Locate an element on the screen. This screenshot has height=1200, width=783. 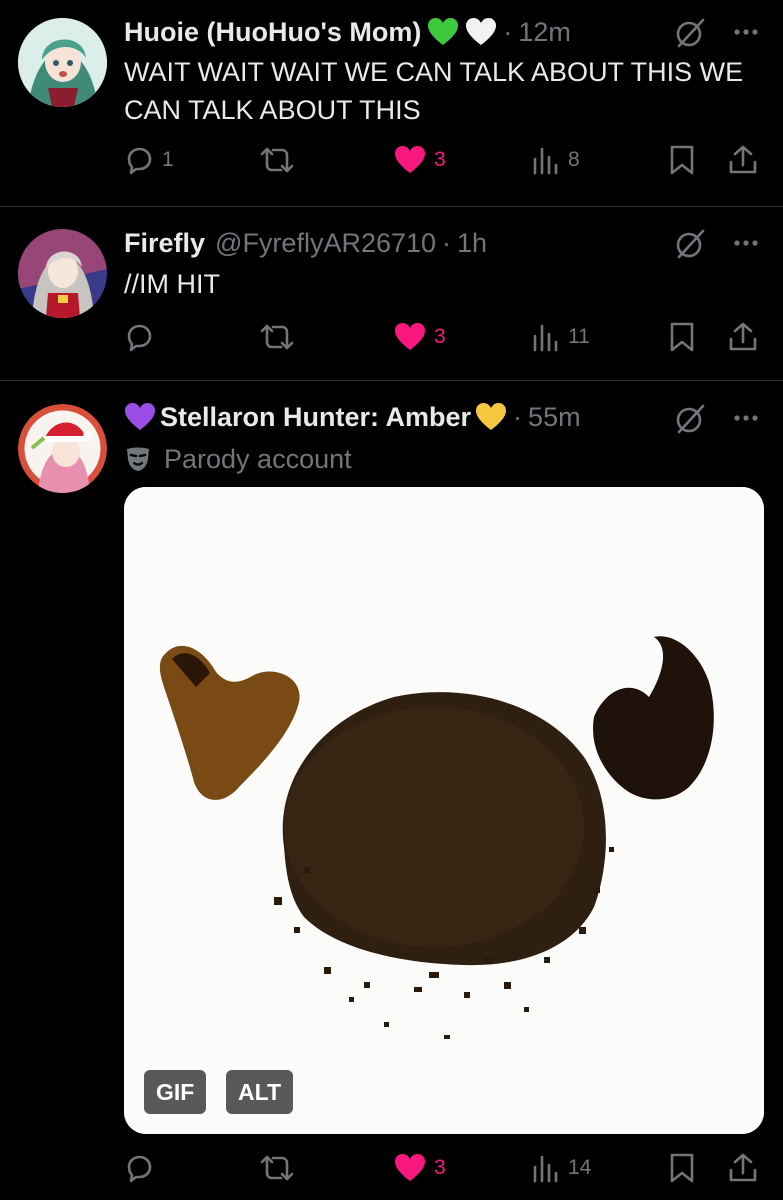
more-options-icon is located at coordinates (746, 418).